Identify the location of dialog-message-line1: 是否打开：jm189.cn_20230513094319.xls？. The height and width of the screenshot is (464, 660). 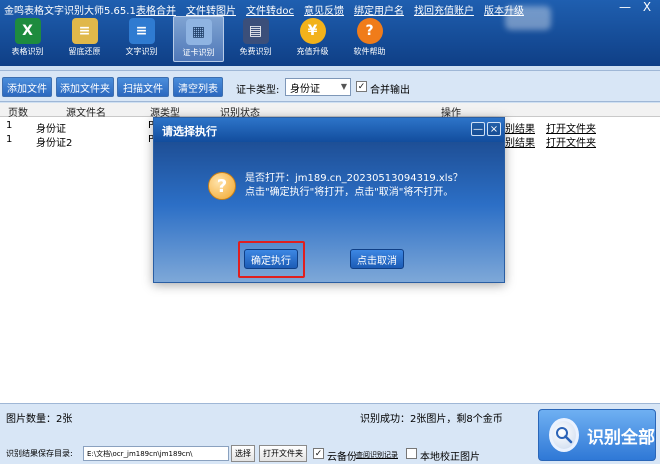
(354, 178).